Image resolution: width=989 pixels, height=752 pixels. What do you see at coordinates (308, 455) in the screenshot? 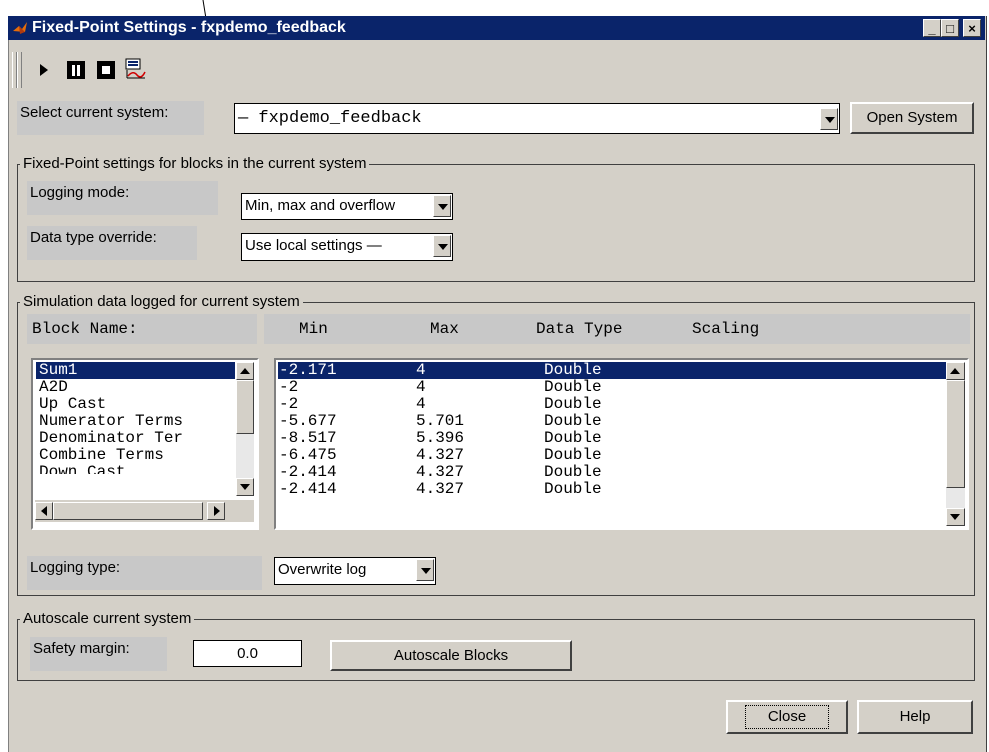
I see `table-cell-min: -6.475` at bounding box center [308, 455].